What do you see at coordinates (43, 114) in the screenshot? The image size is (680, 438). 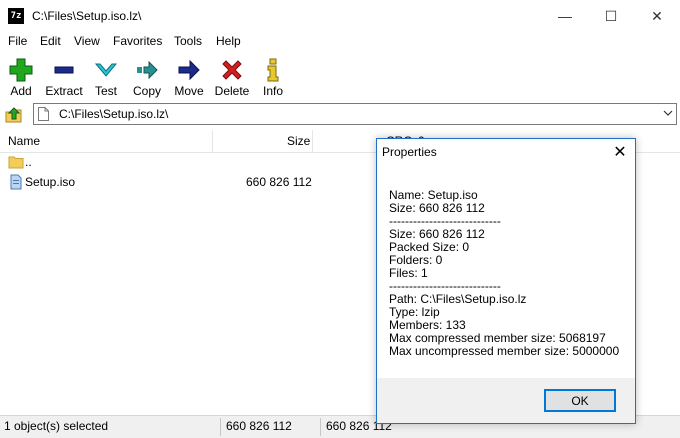 I see `document-icon` at bounding box center [43, 114].